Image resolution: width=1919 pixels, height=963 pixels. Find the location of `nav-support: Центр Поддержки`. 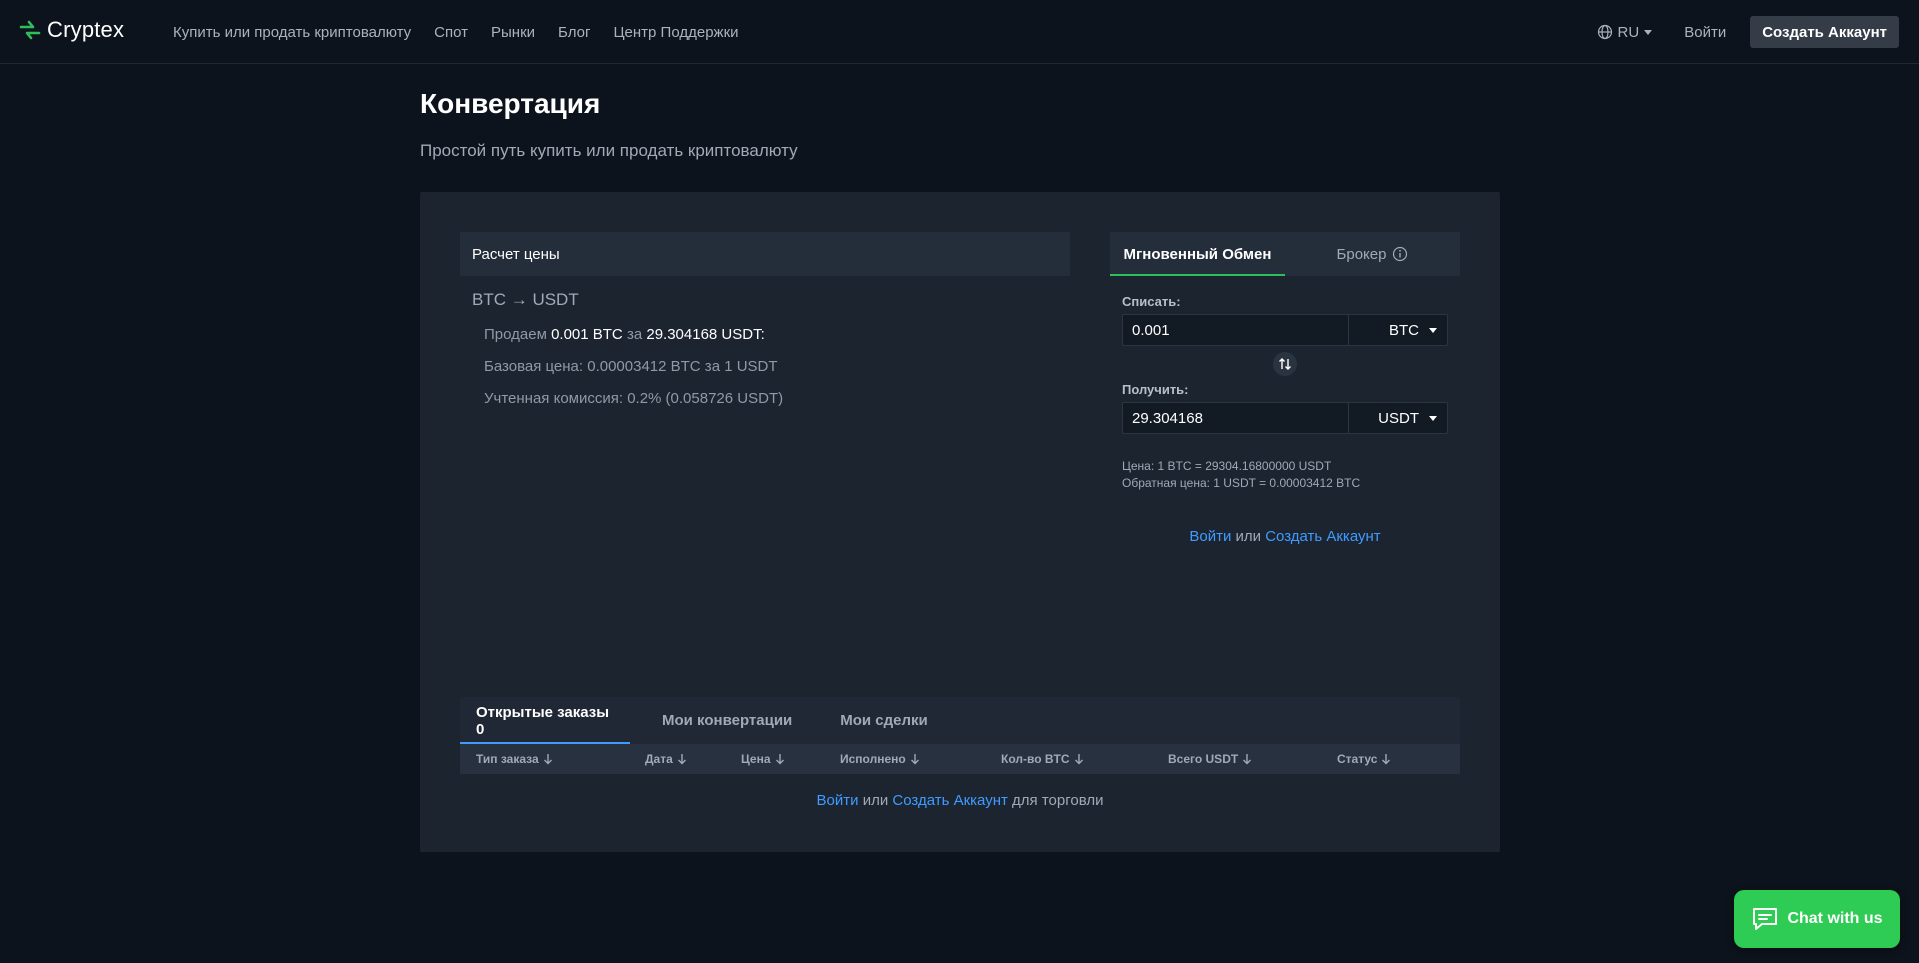

nav-support: Центр Поддержки is located at coordinates (675, 32).